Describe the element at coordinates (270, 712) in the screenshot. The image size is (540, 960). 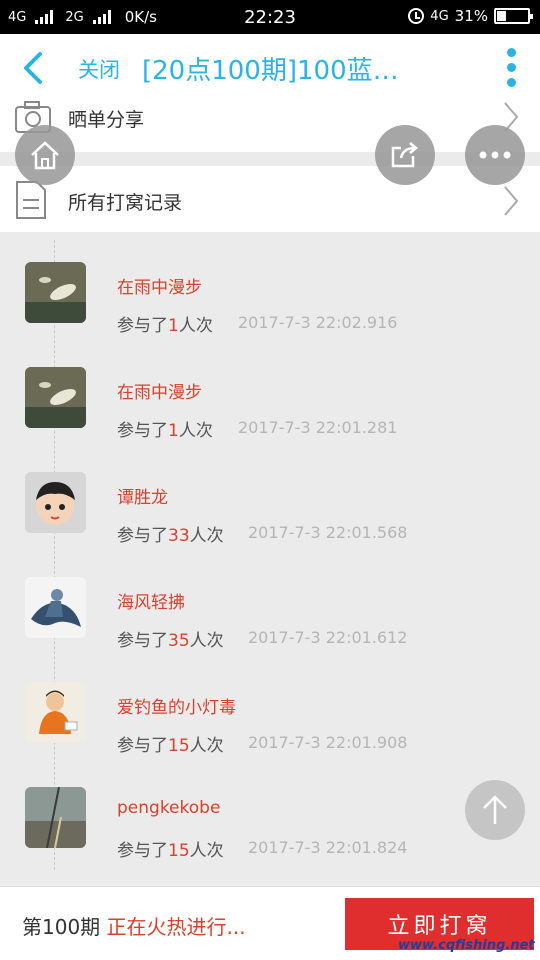
I see `list-item: 爱钓鱼的小灯毒 参与了15人次 2017-7-3 22:01.908` at that location.